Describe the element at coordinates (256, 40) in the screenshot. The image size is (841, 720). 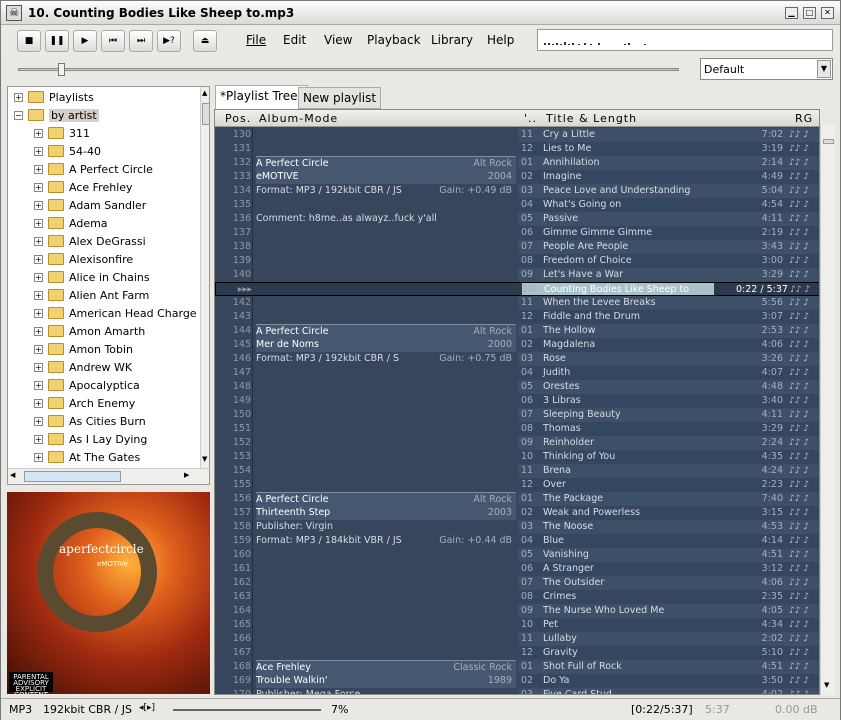
I see `menu-file: File` at that location.